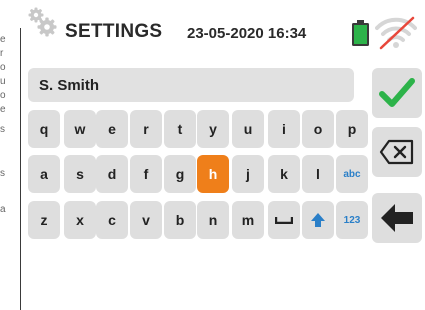 The width and height of the screenshot is (425, 310). What do you see at coordinates (180, 174) in the screenshot?
I see `key-g: g` at bounding box center [180, 174].